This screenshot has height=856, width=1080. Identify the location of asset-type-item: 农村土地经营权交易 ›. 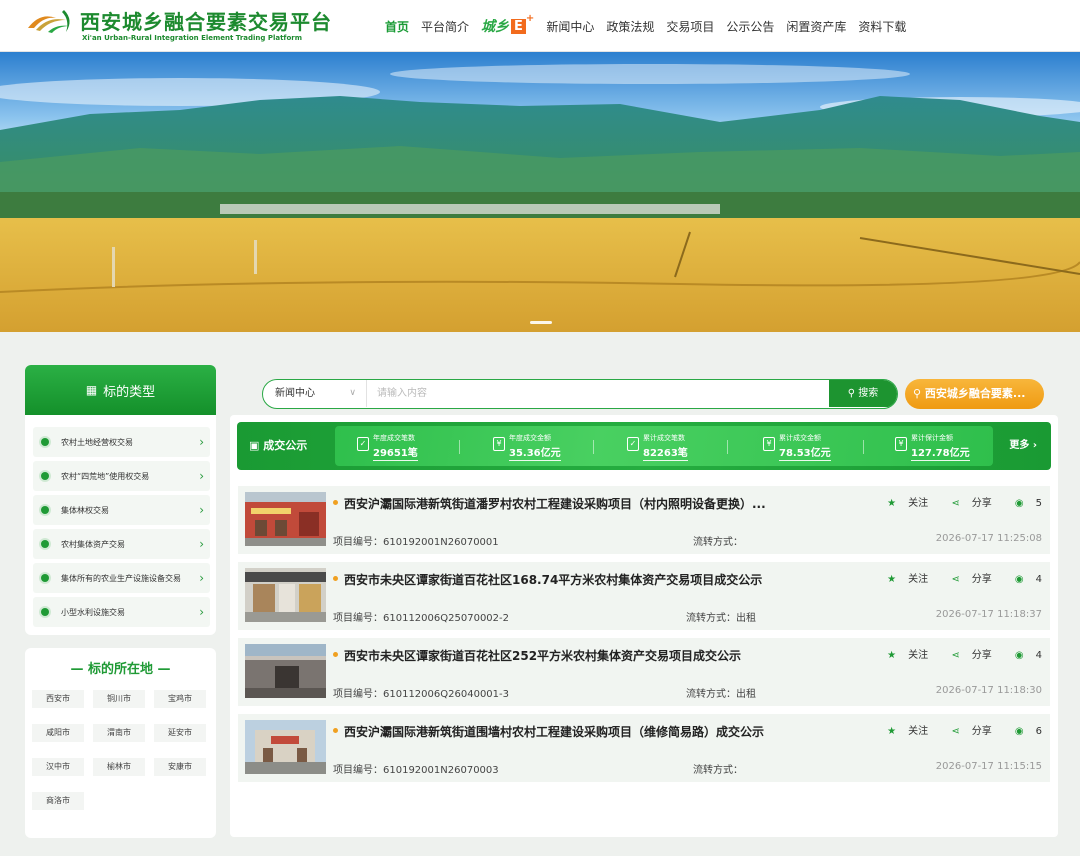
(121, 442).